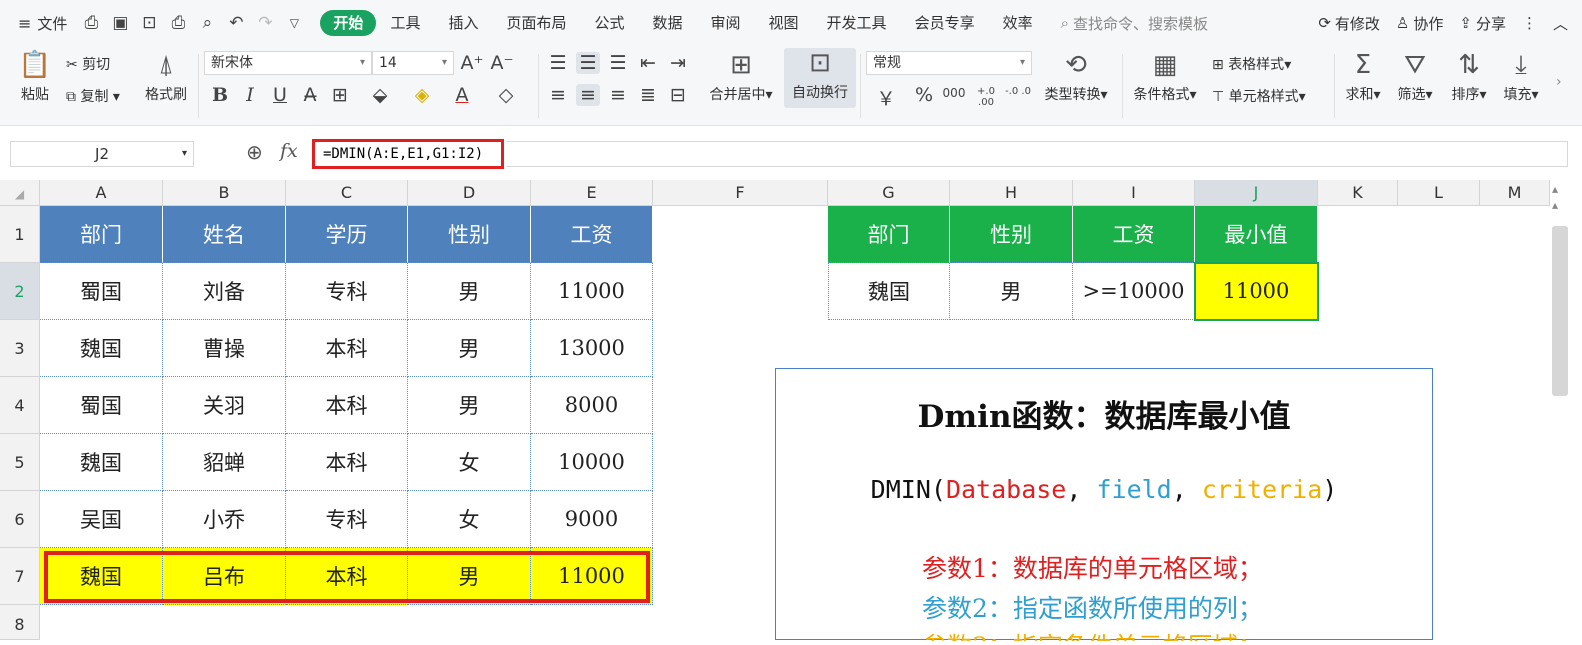  What do you see at coordinates (506, 95) in the screenshot?
I see `clear-icon: ◇` at bounding box center [506, 95].